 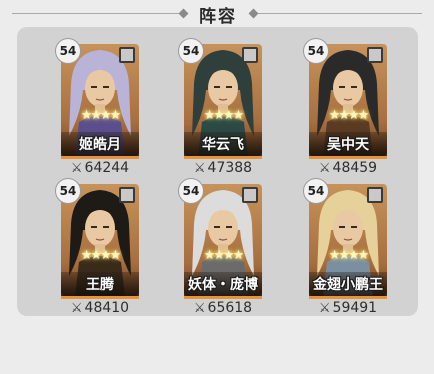 What do you see at coordinates (230, 308) in the screenshot?
I see `combat-power-value: 65618` at bounding box center [230, 308].